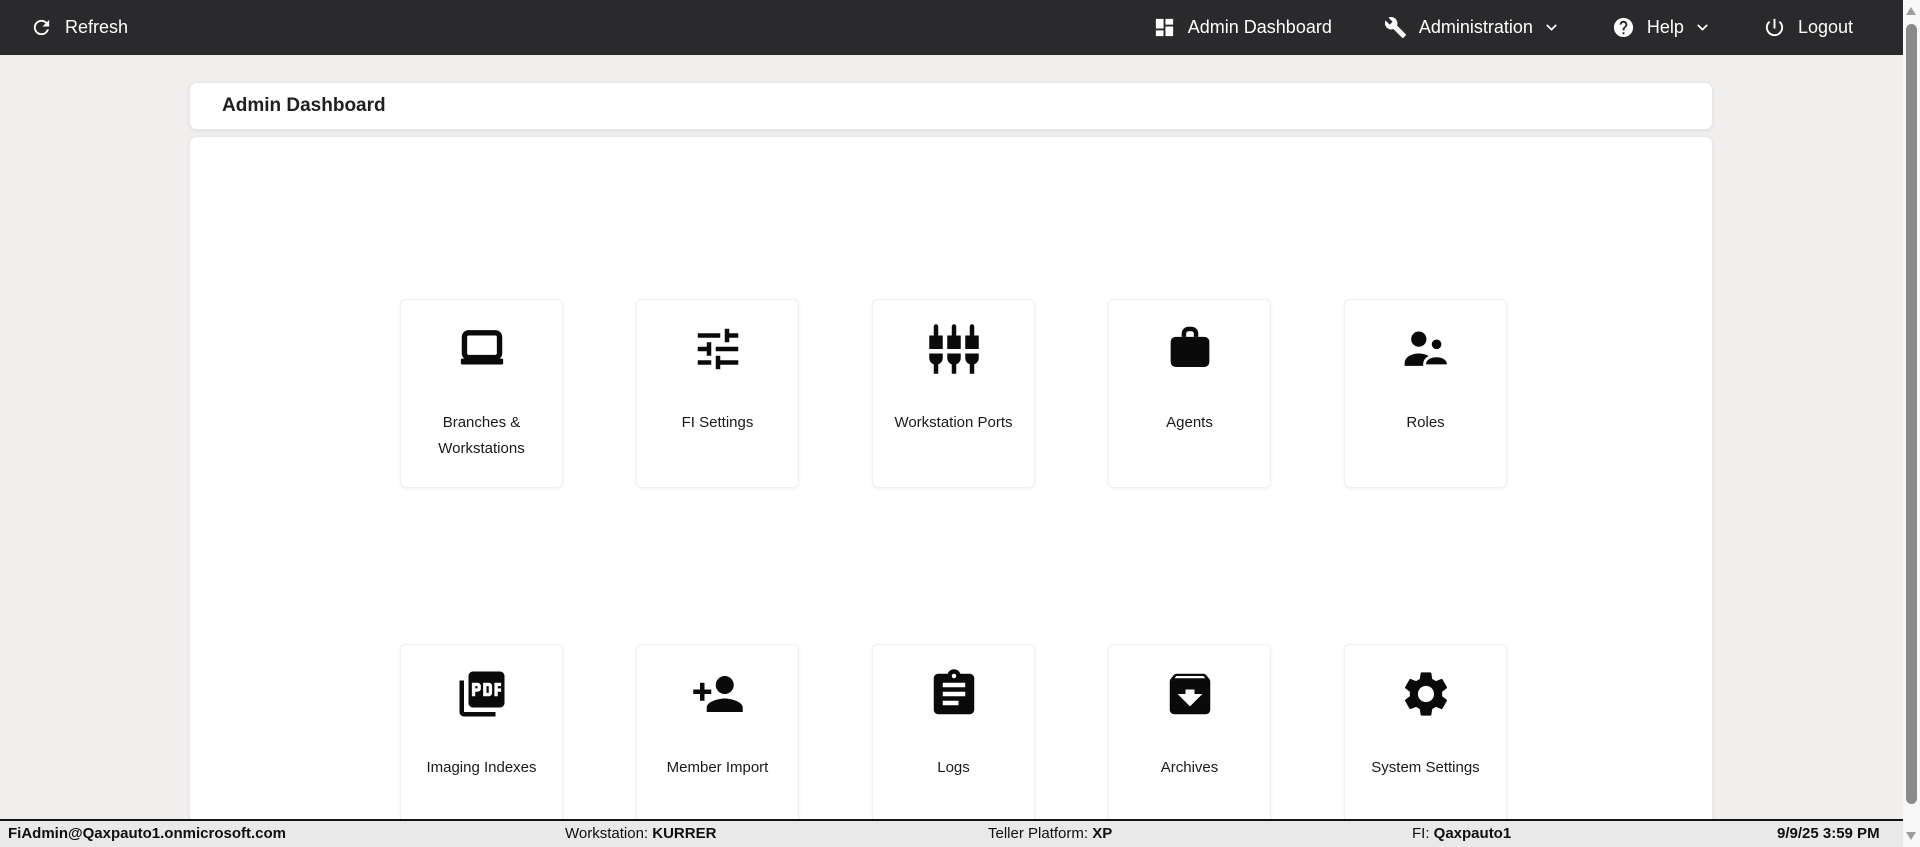 This screenshot has width=1920, height=847. Describe the element at coordinates (953, 734) in the screenshot. I see `tile-logs: Logs` at that location.